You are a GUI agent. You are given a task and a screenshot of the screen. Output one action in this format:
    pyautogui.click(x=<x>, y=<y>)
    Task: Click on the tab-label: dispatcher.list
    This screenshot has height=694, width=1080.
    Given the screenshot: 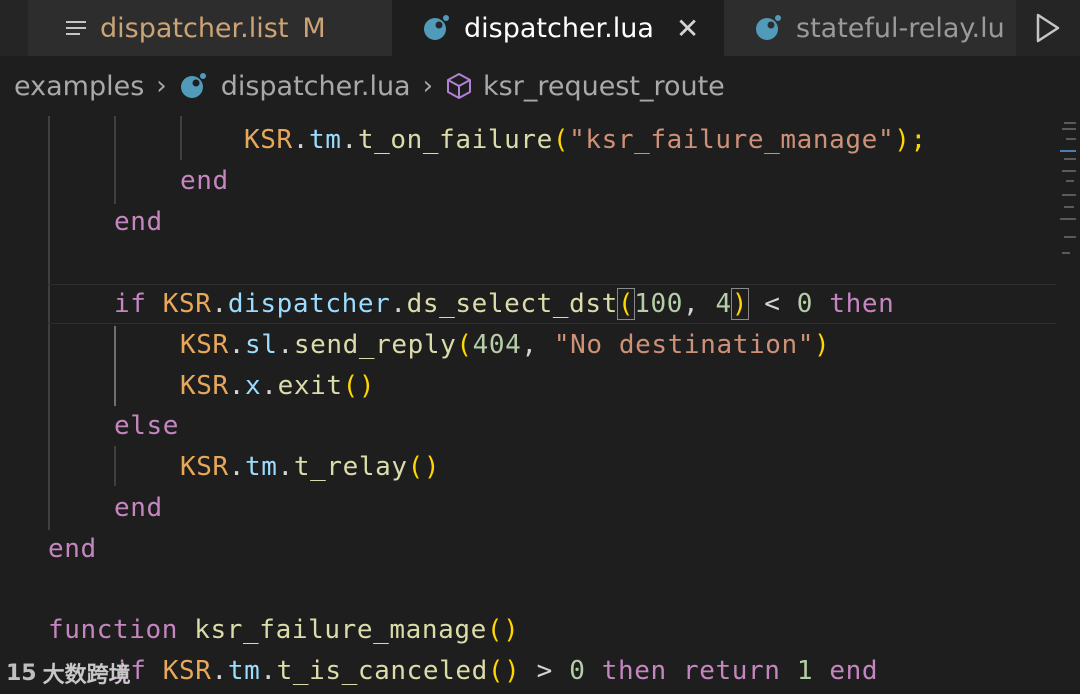 What is the action you would take?
    pyautogui.click(x=194, y=28)
    